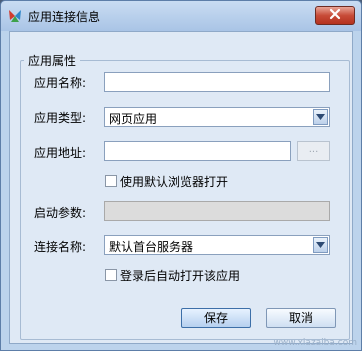 This screenshot has width=362, height=351. I want to click on connection-name-label: 连接名称:, so click(60, 247).